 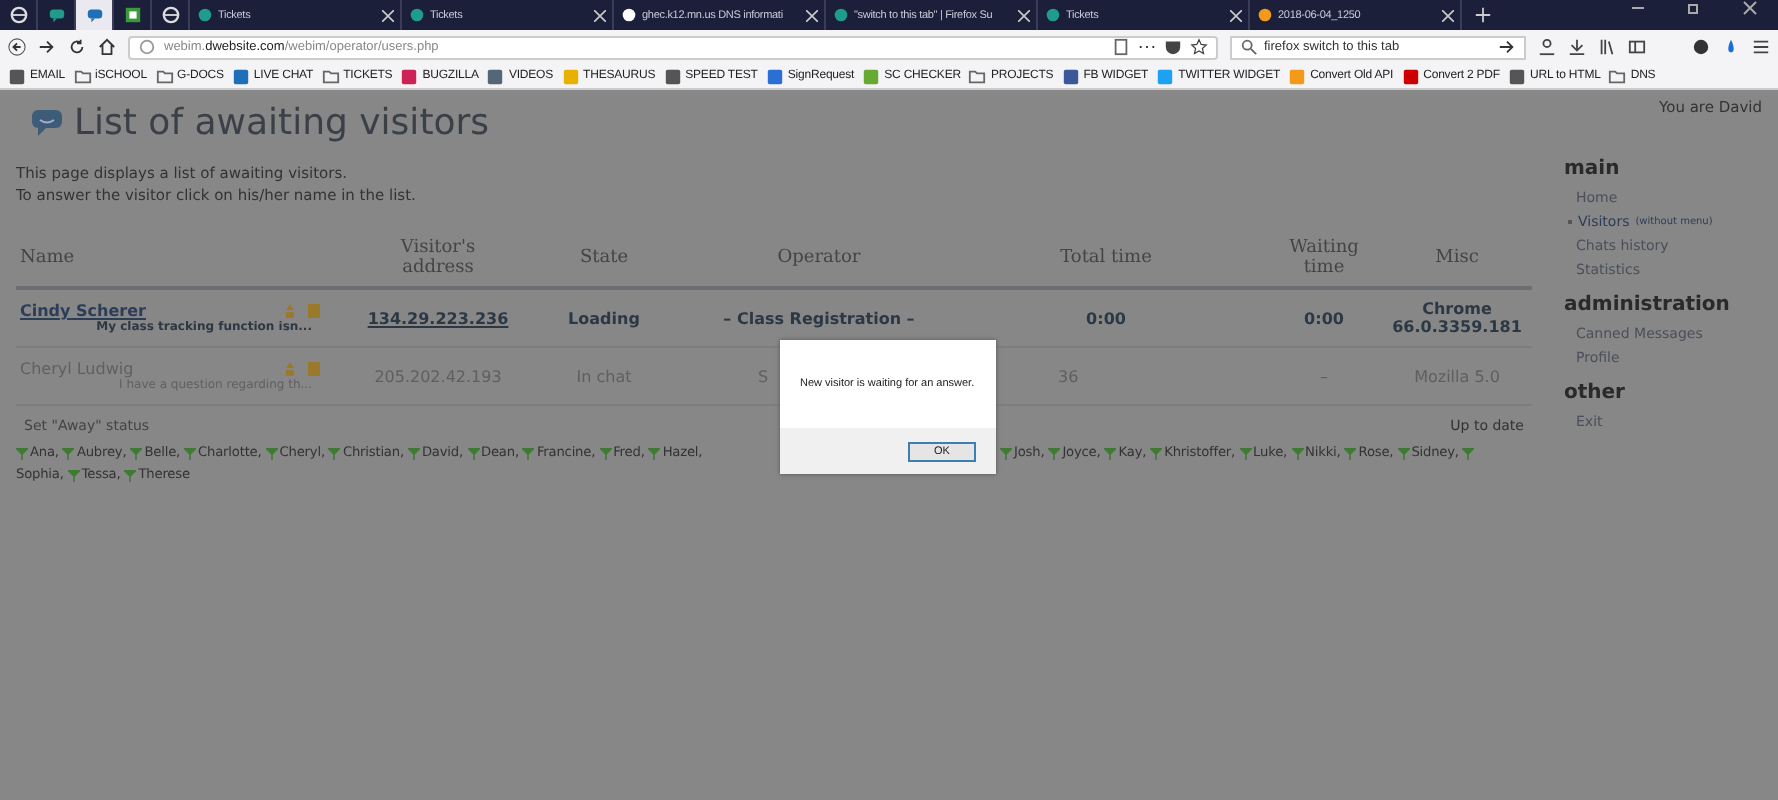 I want to click on extension-icon, so click(x=1701, y=47).